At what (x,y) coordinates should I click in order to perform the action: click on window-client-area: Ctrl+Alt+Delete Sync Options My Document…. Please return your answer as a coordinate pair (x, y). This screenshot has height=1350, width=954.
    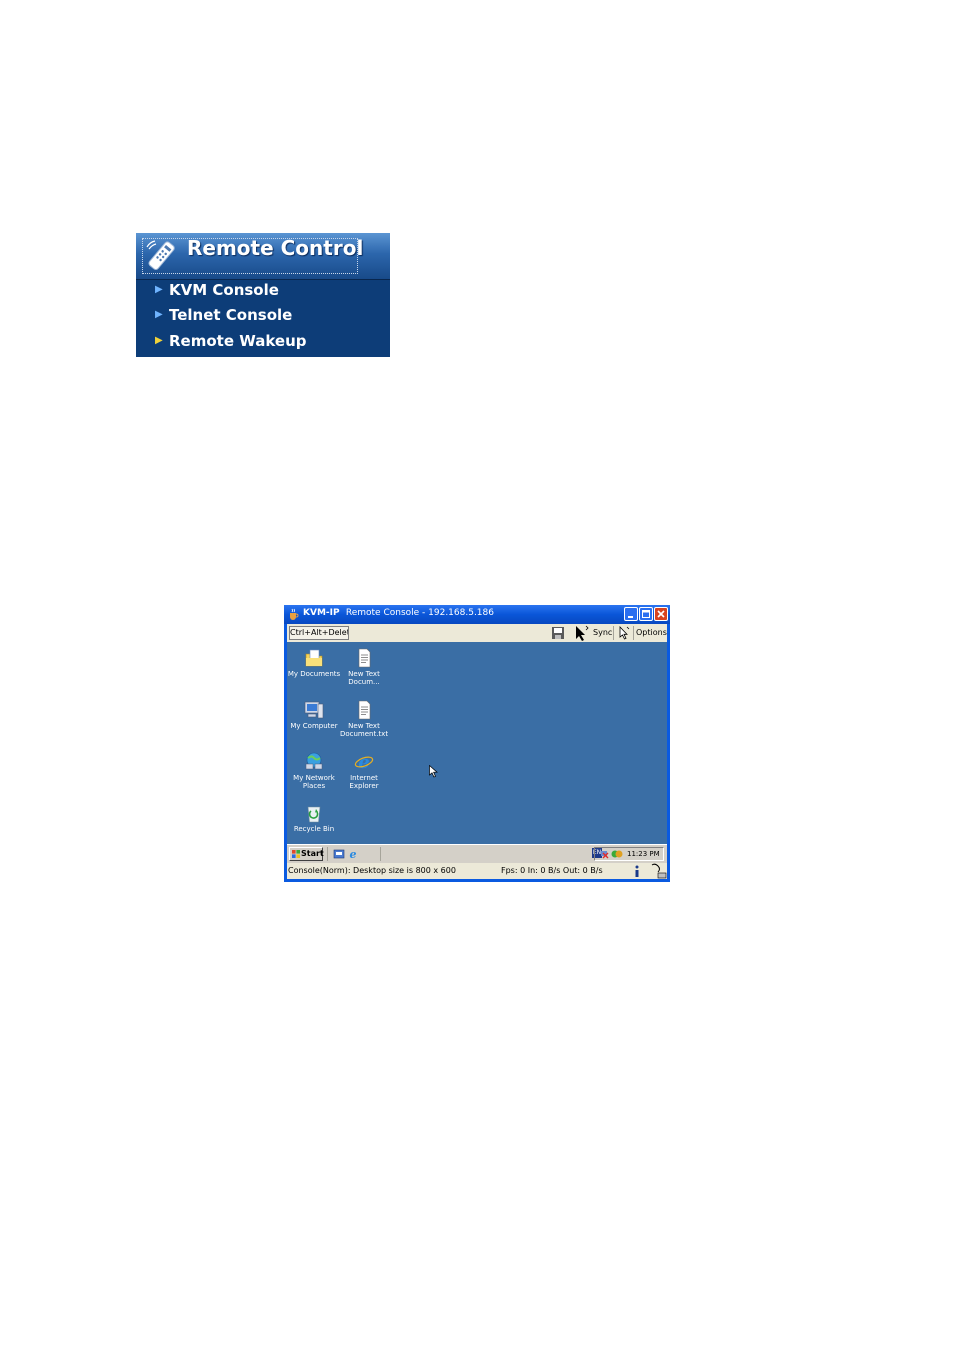
    Looking at the image, I should click on (477, 751).